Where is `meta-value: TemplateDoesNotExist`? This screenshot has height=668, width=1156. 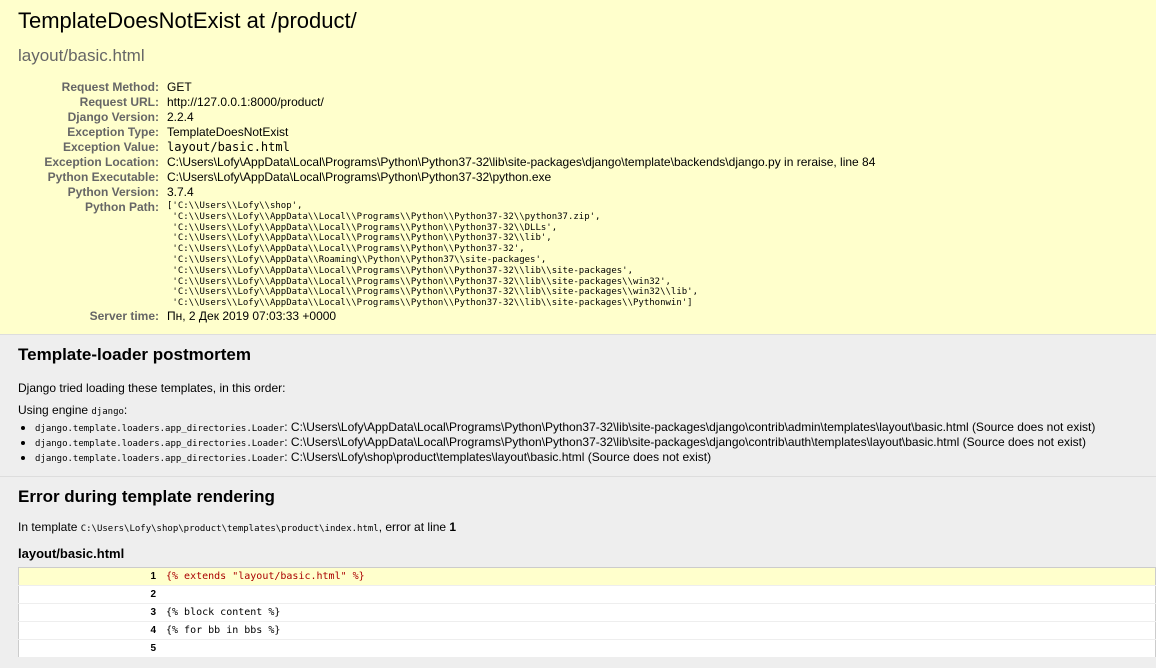 meta-value: TemplateDoesNotExist is located at coordinates (228, 132).